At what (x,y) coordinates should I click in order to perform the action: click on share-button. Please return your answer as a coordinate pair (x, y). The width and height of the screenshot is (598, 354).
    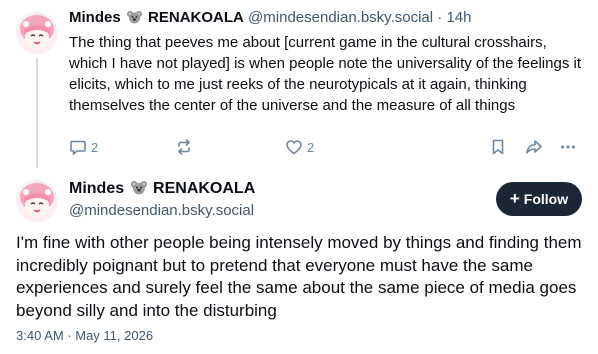
    Looking at the image, I should click on (534, 147).